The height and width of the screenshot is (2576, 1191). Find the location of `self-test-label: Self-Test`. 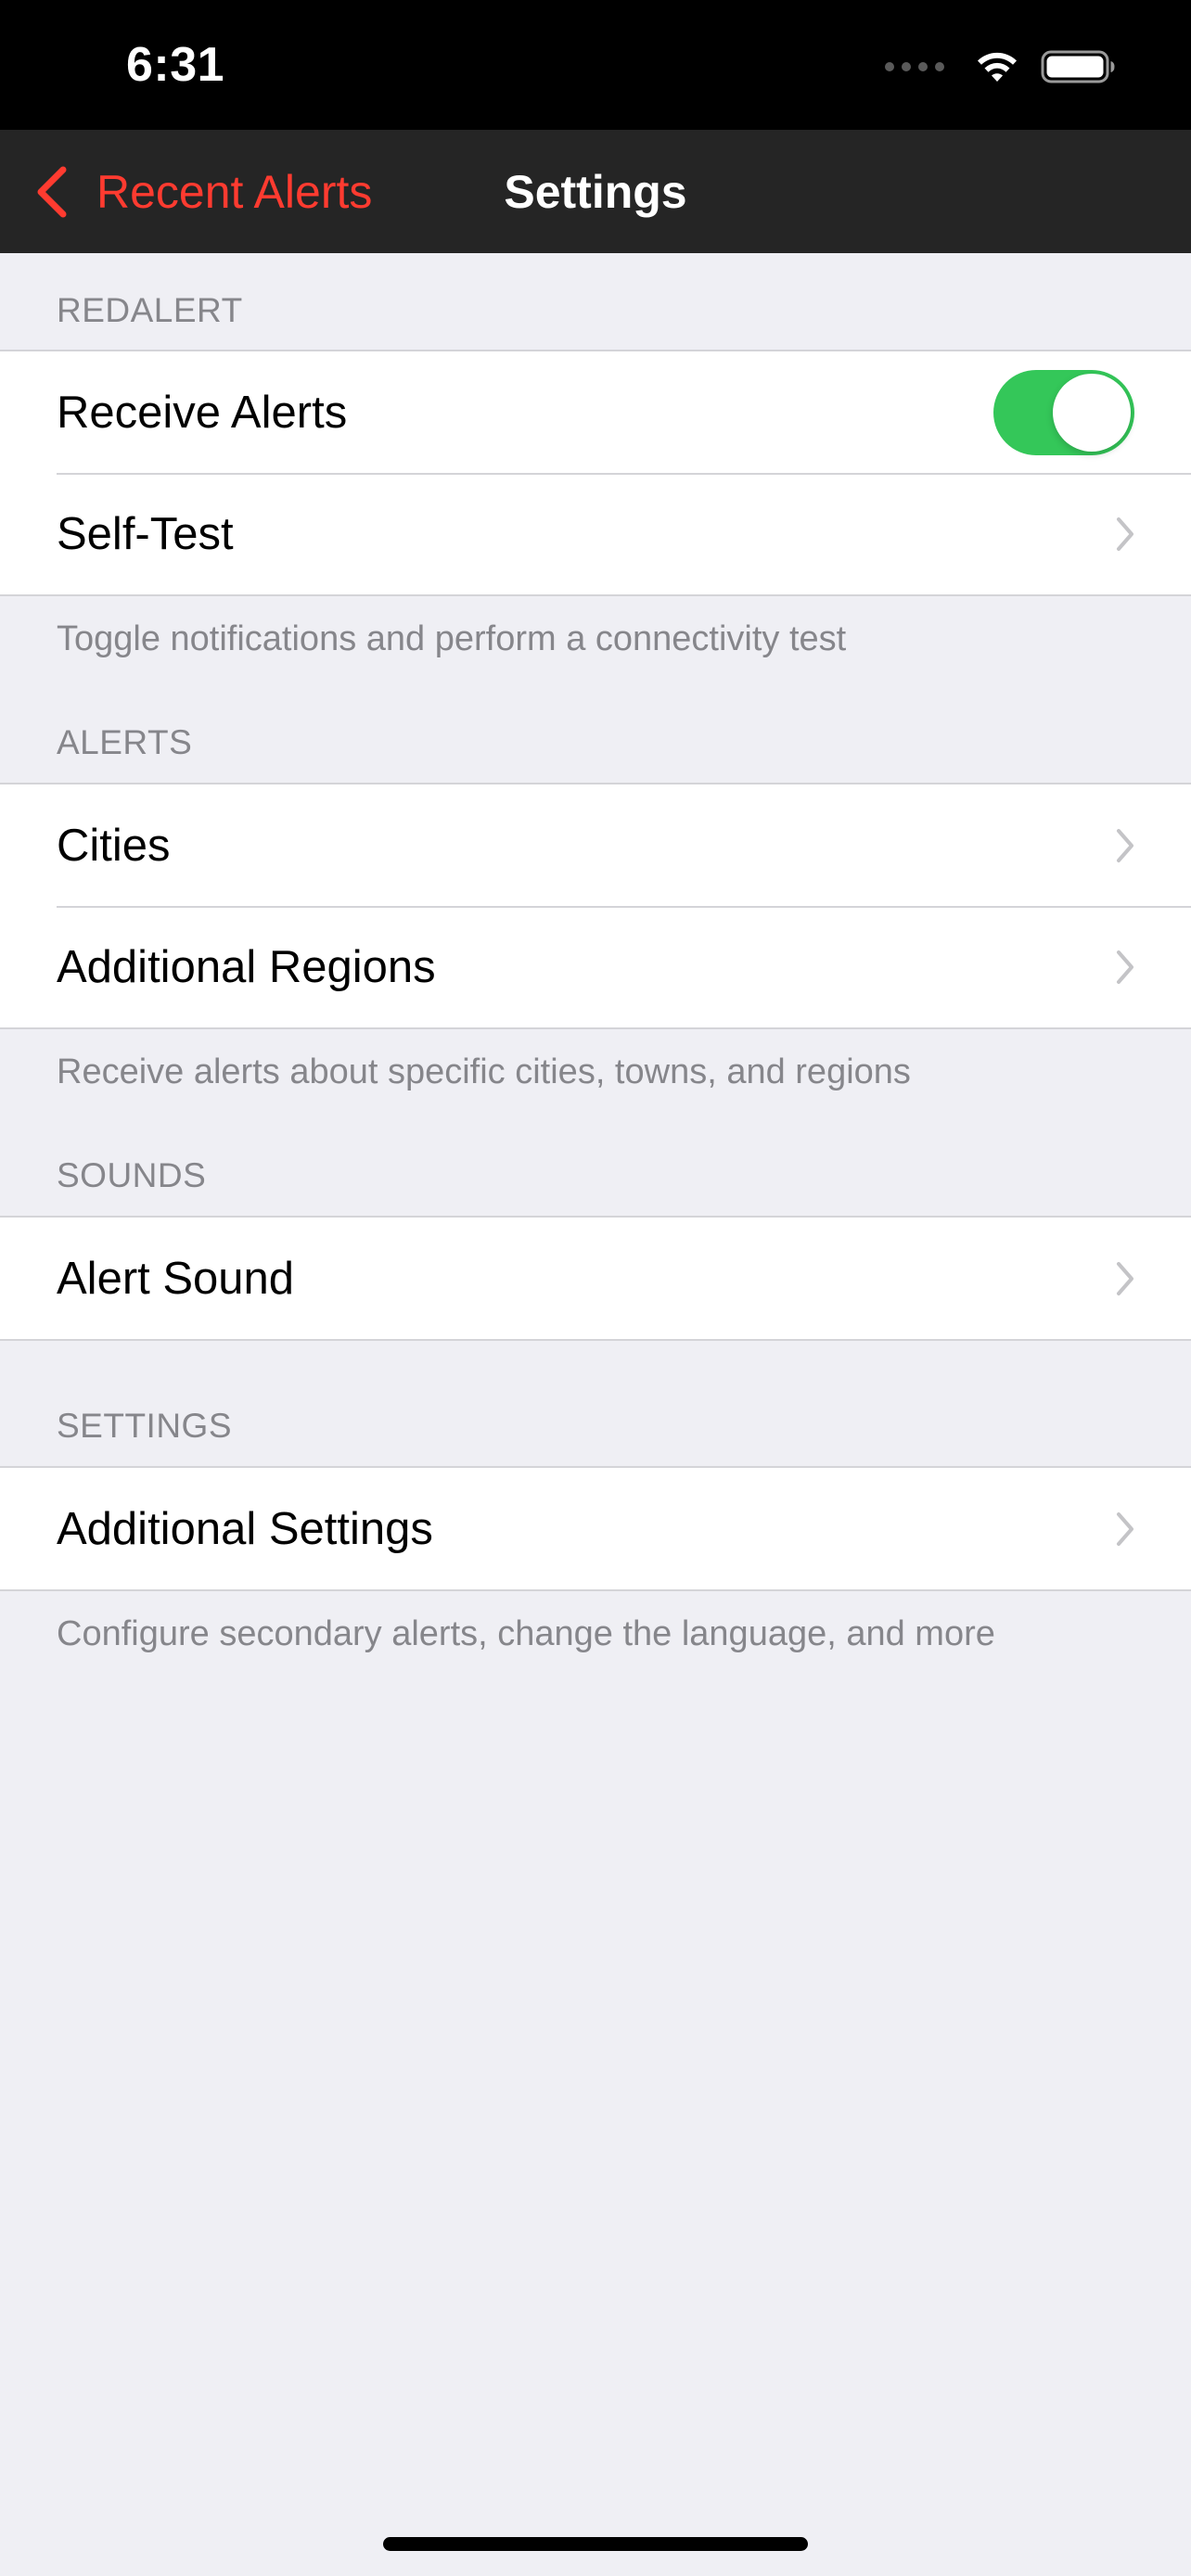

self-test-label: Self-Test is located at coordinates (145, 533).